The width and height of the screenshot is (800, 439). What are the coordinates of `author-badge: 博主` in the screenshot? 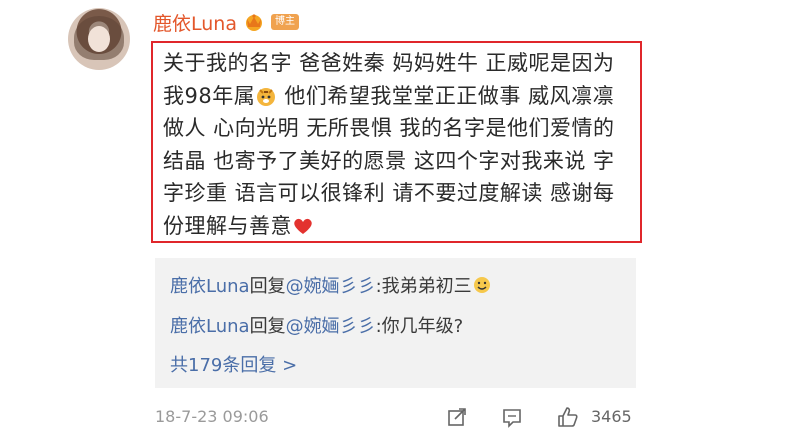 It's located at (284, 22).